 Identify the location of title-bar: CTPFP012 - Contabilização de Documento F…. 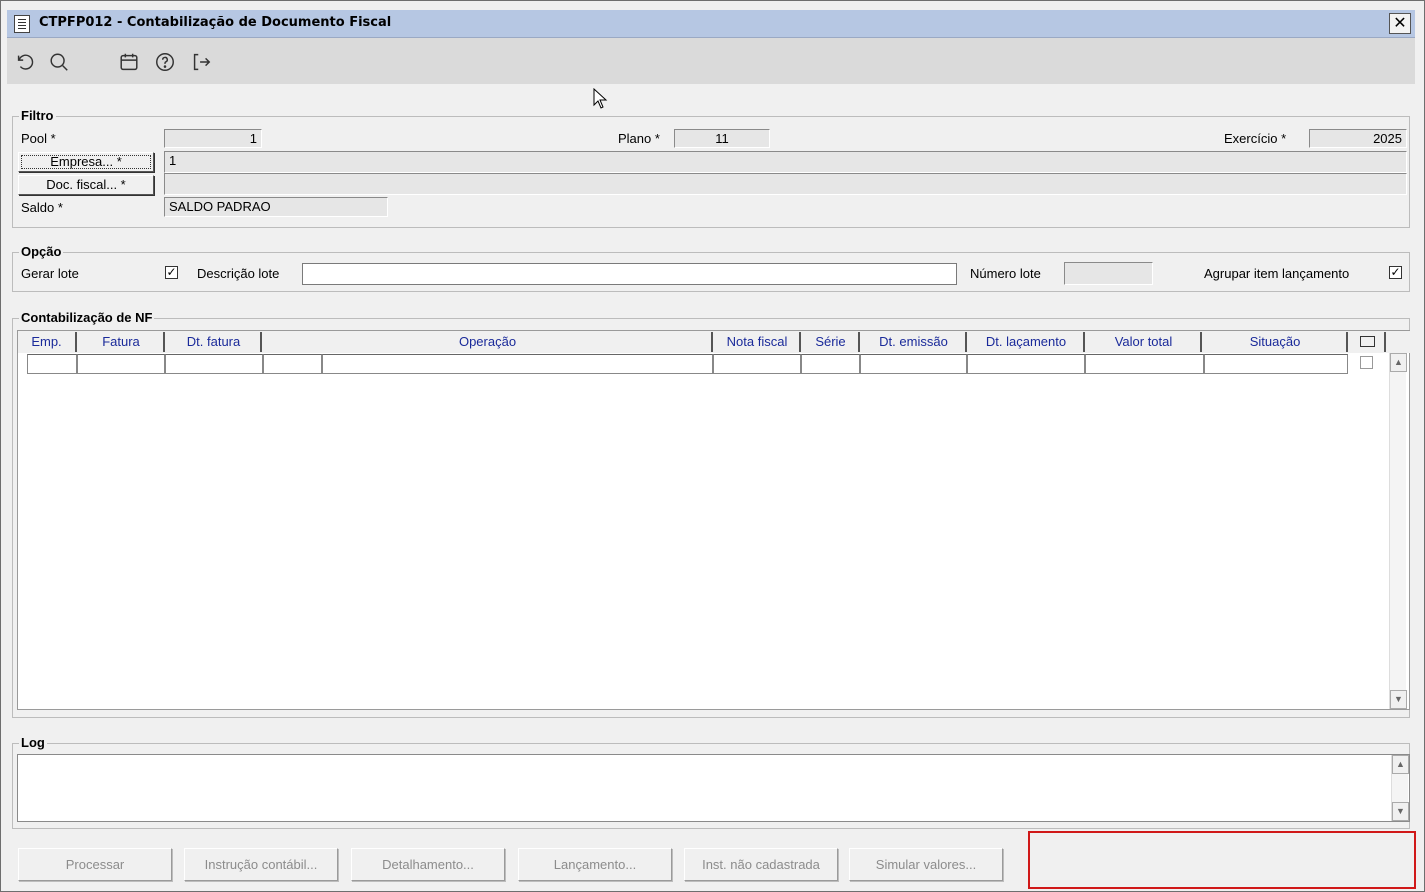
(711, 24).